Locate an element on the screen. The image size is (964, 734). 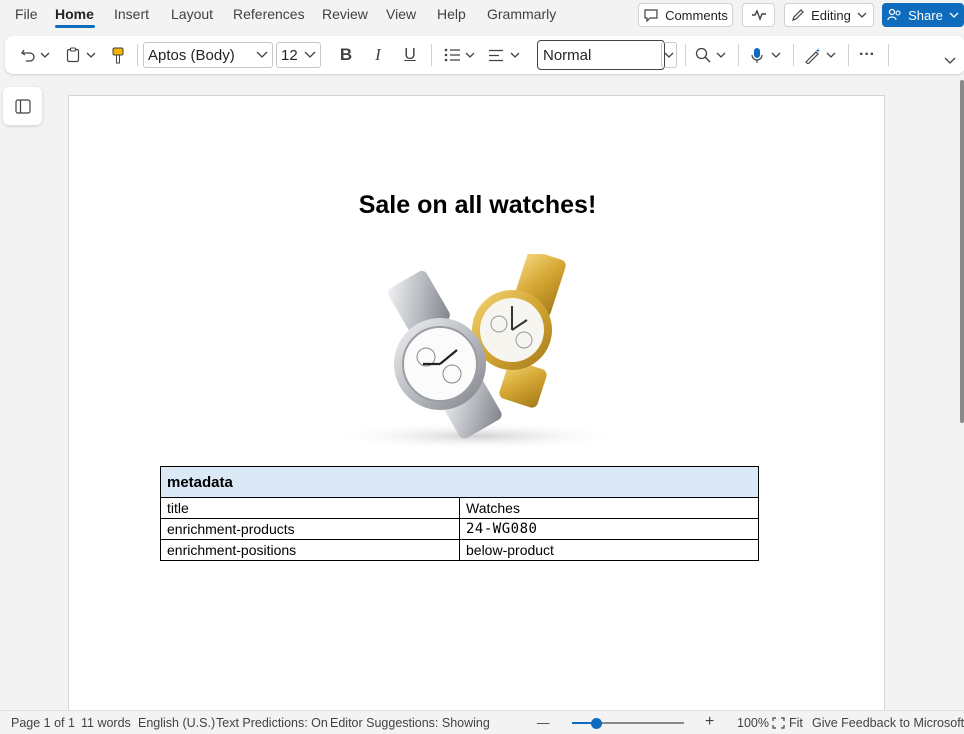
underline-button: U is located at coordinates (410, 55).